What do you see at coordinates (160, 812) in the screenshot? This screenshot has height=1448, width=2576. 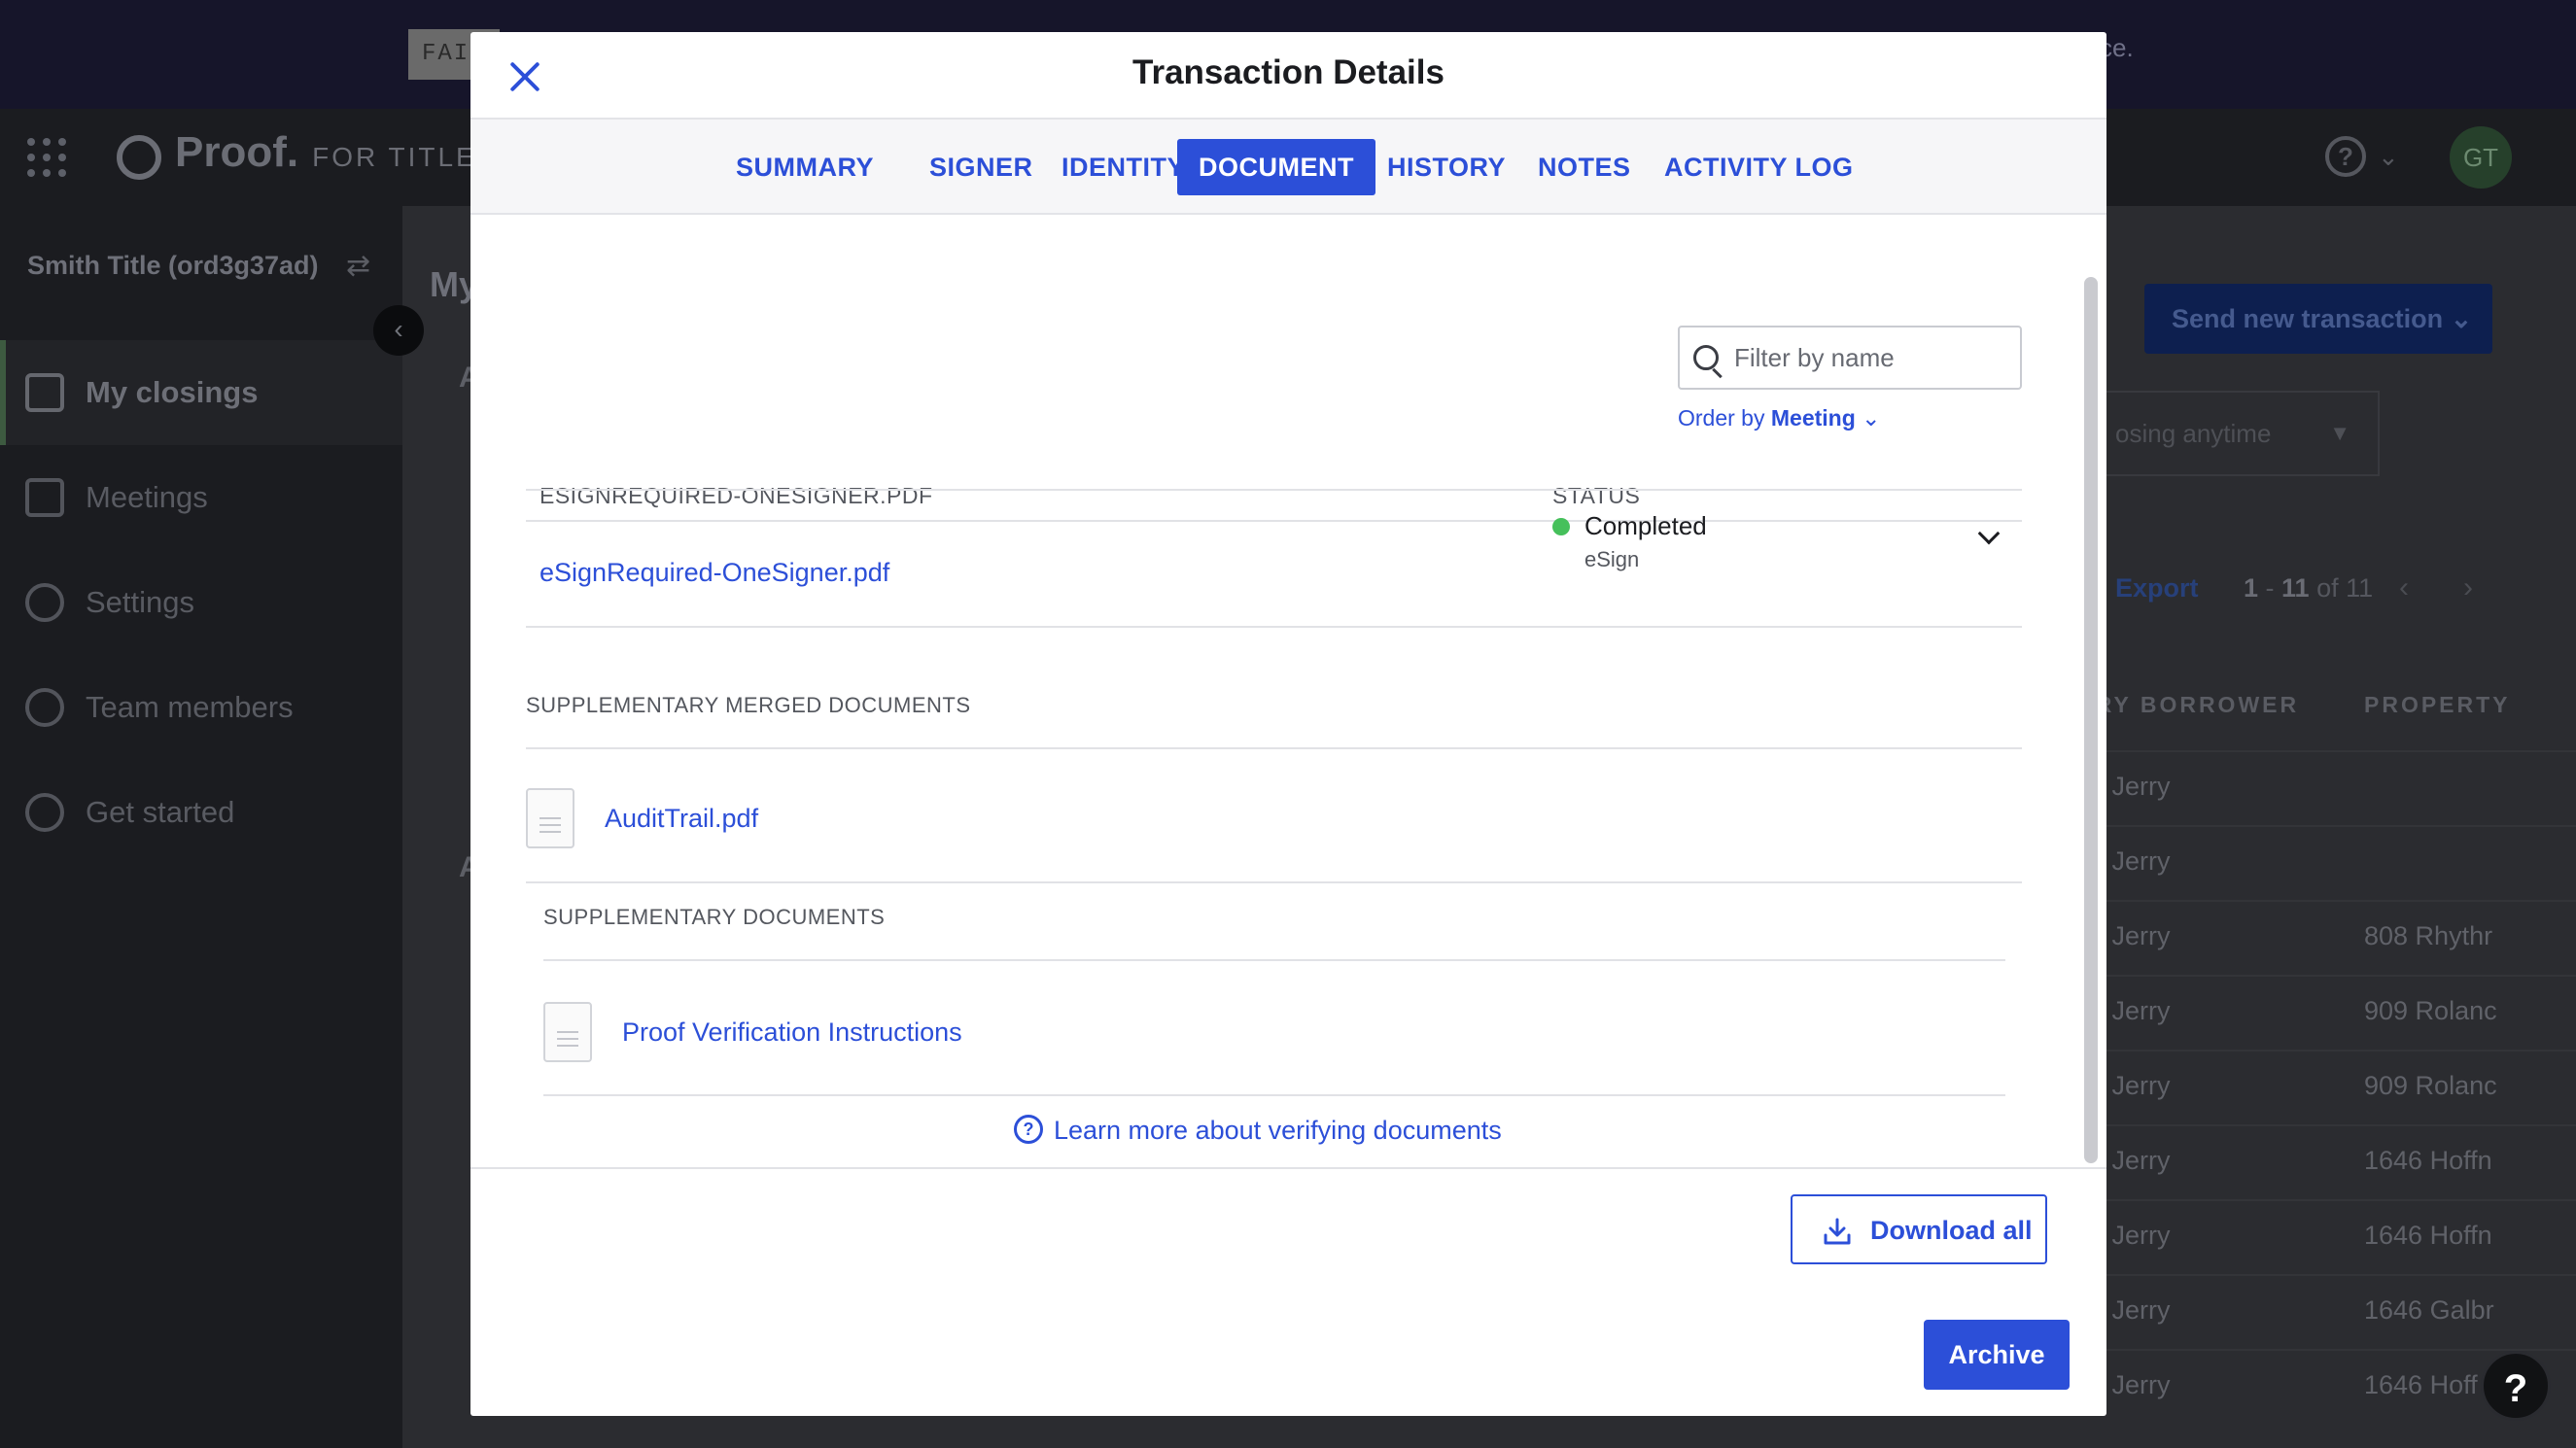 I see `sidebar-item-label: Get started` at bounding box center [160, 812].